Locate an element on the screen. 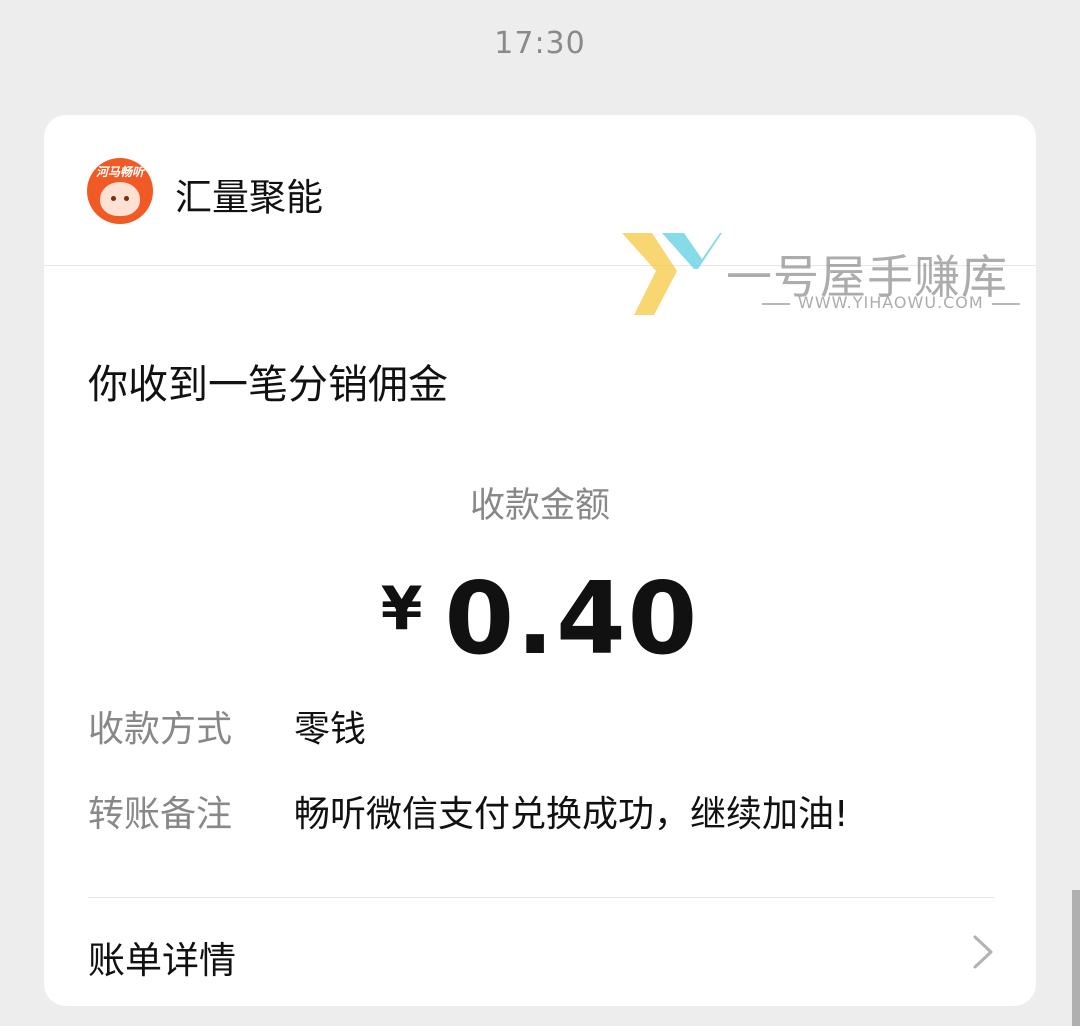 The height and width of the screenshot is (1026, 1080). transfer-note-label: 转账备注 is located at coordinates (160, 814).